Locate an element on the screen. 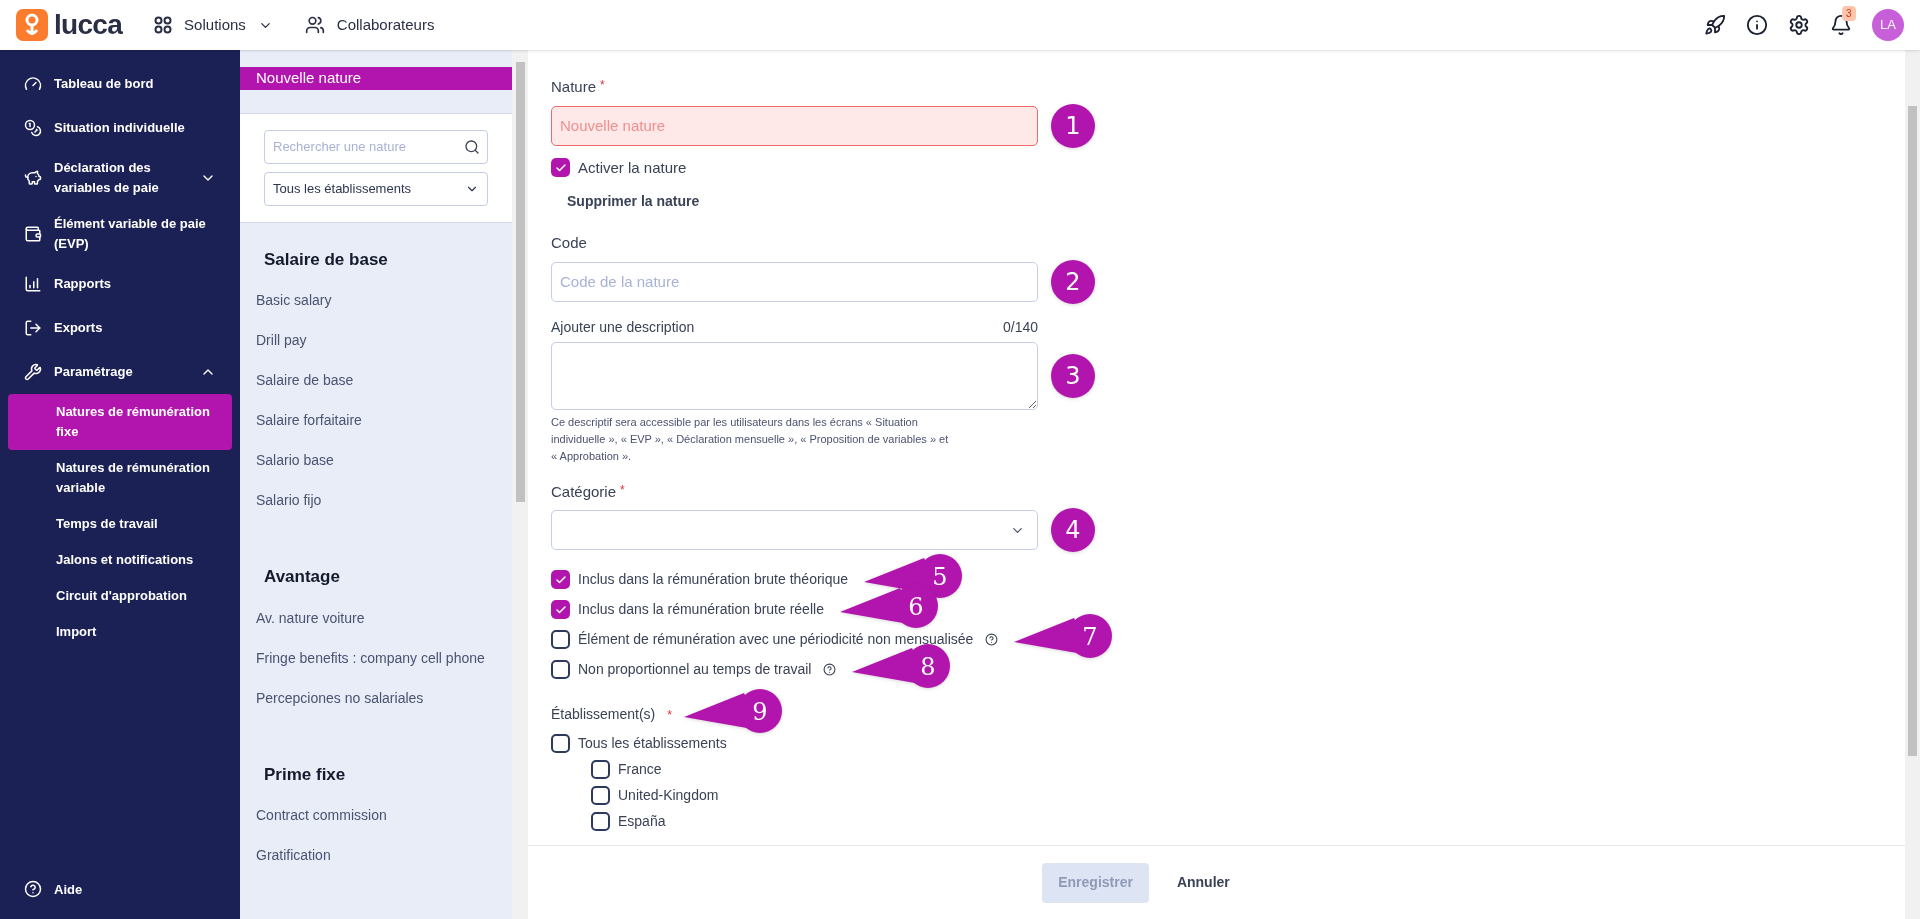 The image size is (1920, 919). group-title: Prime fixe is located at coordinates (305, 774).